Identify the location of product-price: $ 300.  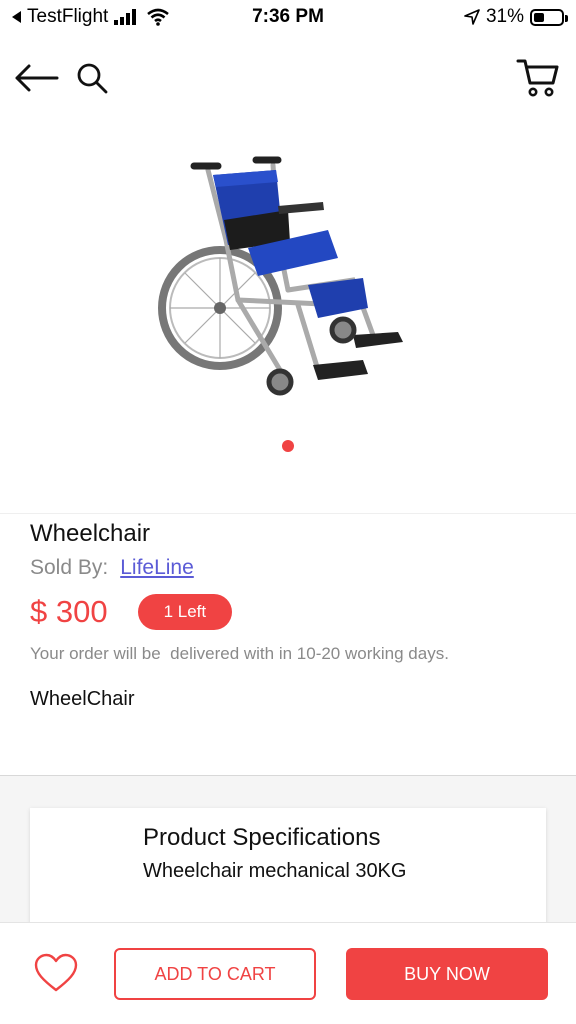
(69, 611).